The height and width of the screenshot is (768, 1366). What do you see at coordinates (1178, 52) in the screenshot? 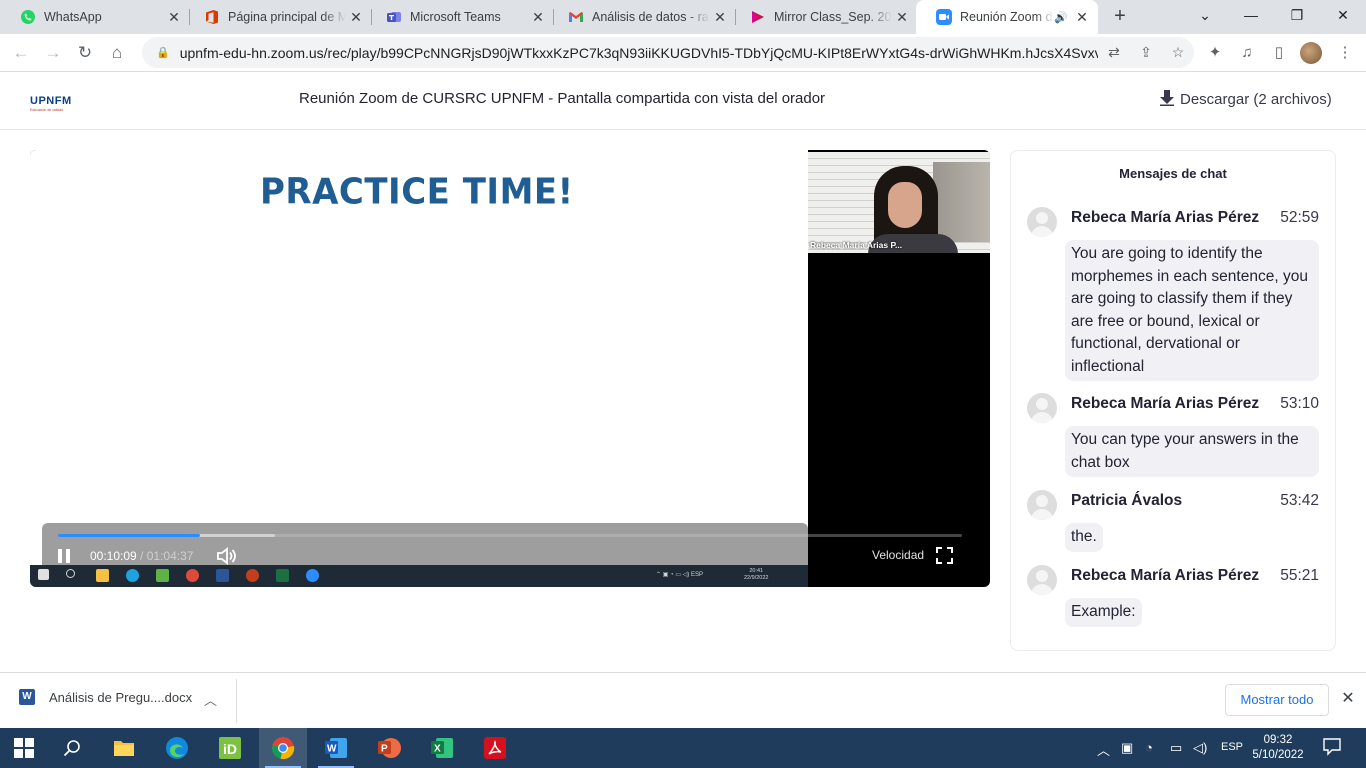
I see `bookmark-star-icon: ☆` at bounding box center [1178, 52].